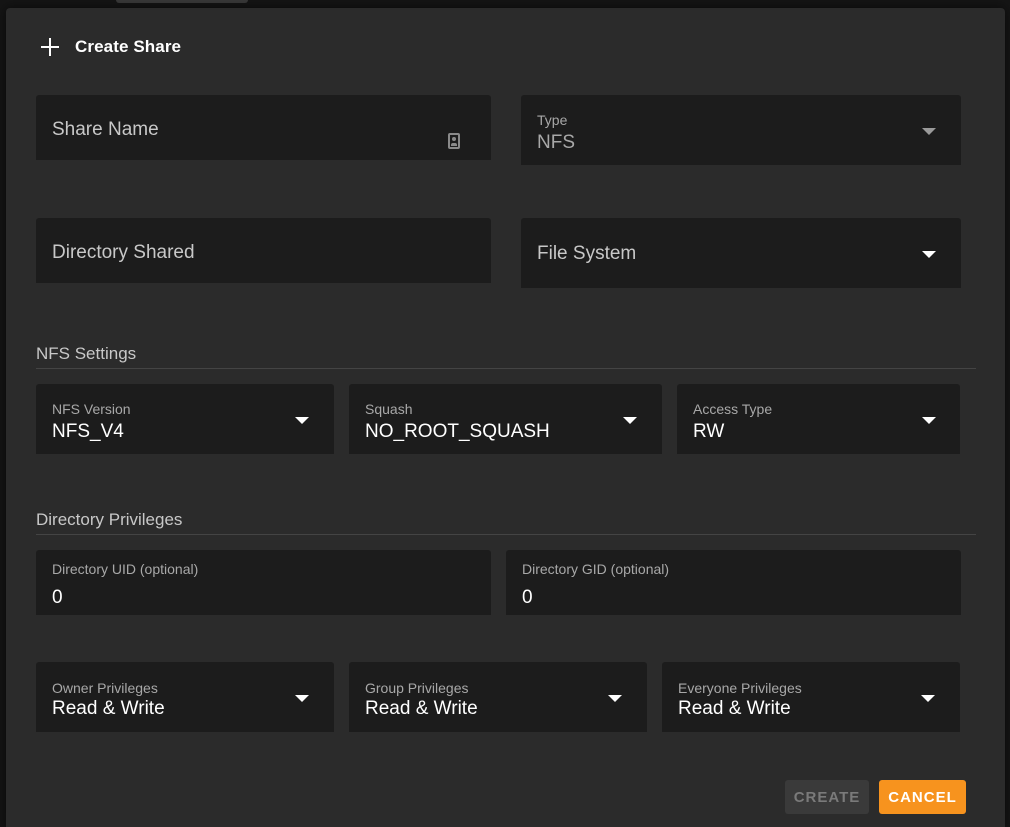 Image resolution: width=1010 pixels, height=827 pixels. I want to click on nfs-version-value: NFS_V4, so click(88, 431).